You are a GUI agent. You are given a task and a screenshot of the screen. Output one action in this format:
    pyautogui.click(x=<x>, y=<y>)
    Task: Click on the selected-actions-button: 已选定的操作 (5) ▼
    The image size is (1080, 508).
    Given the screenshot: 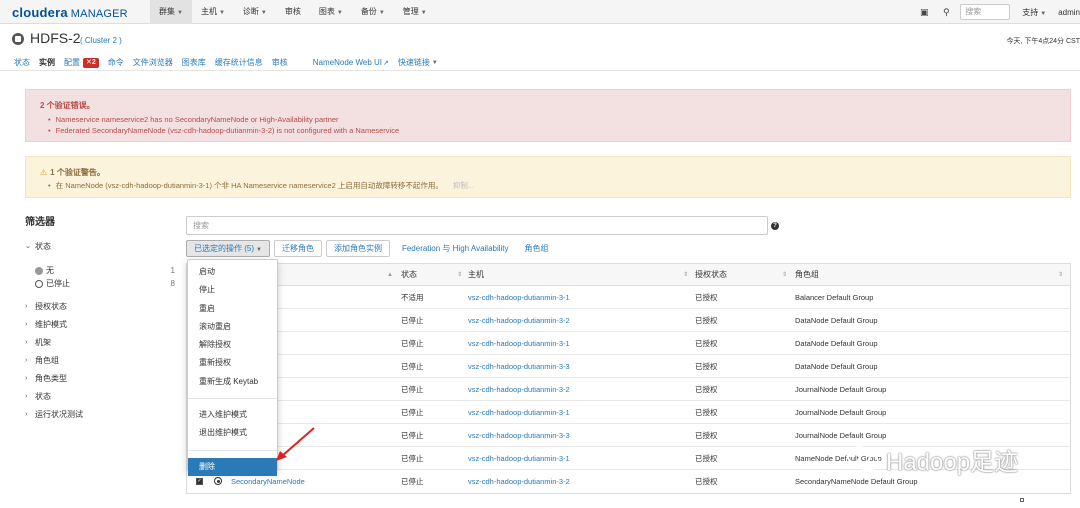 What is the action you would take?
    pyautogui.click(x=228, y=248)
    